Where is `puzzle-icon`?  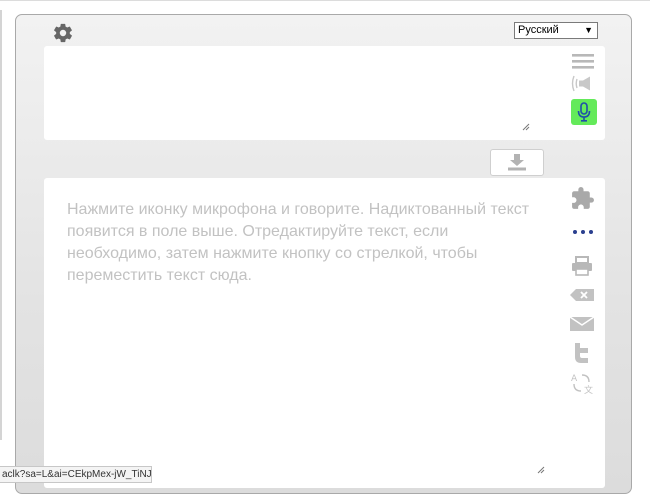 puzzle-icon is located at coordinates (582, 198).